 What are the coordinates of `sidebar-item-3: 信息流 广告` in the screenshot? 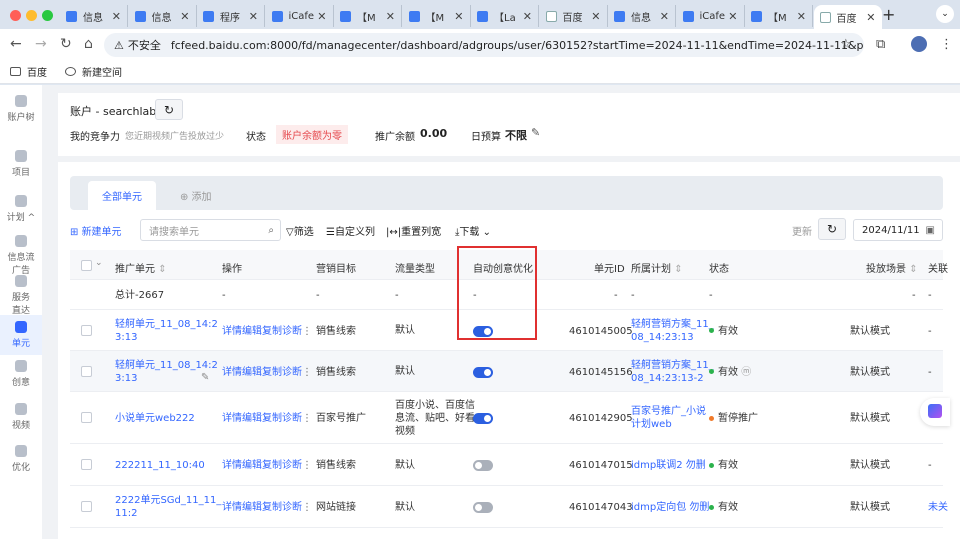 It's located at (21, 255).